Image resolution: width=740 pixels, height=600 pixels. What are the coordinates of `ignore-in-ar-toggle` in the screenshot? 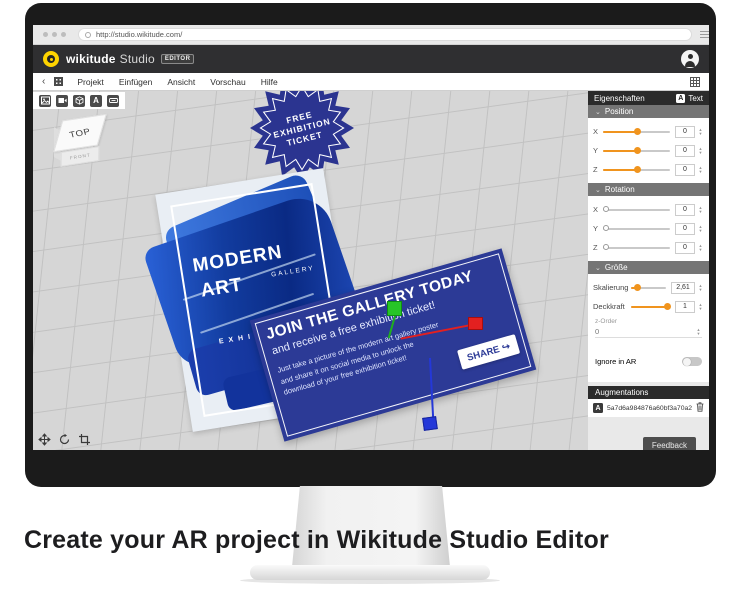 It's located at (692, 361).